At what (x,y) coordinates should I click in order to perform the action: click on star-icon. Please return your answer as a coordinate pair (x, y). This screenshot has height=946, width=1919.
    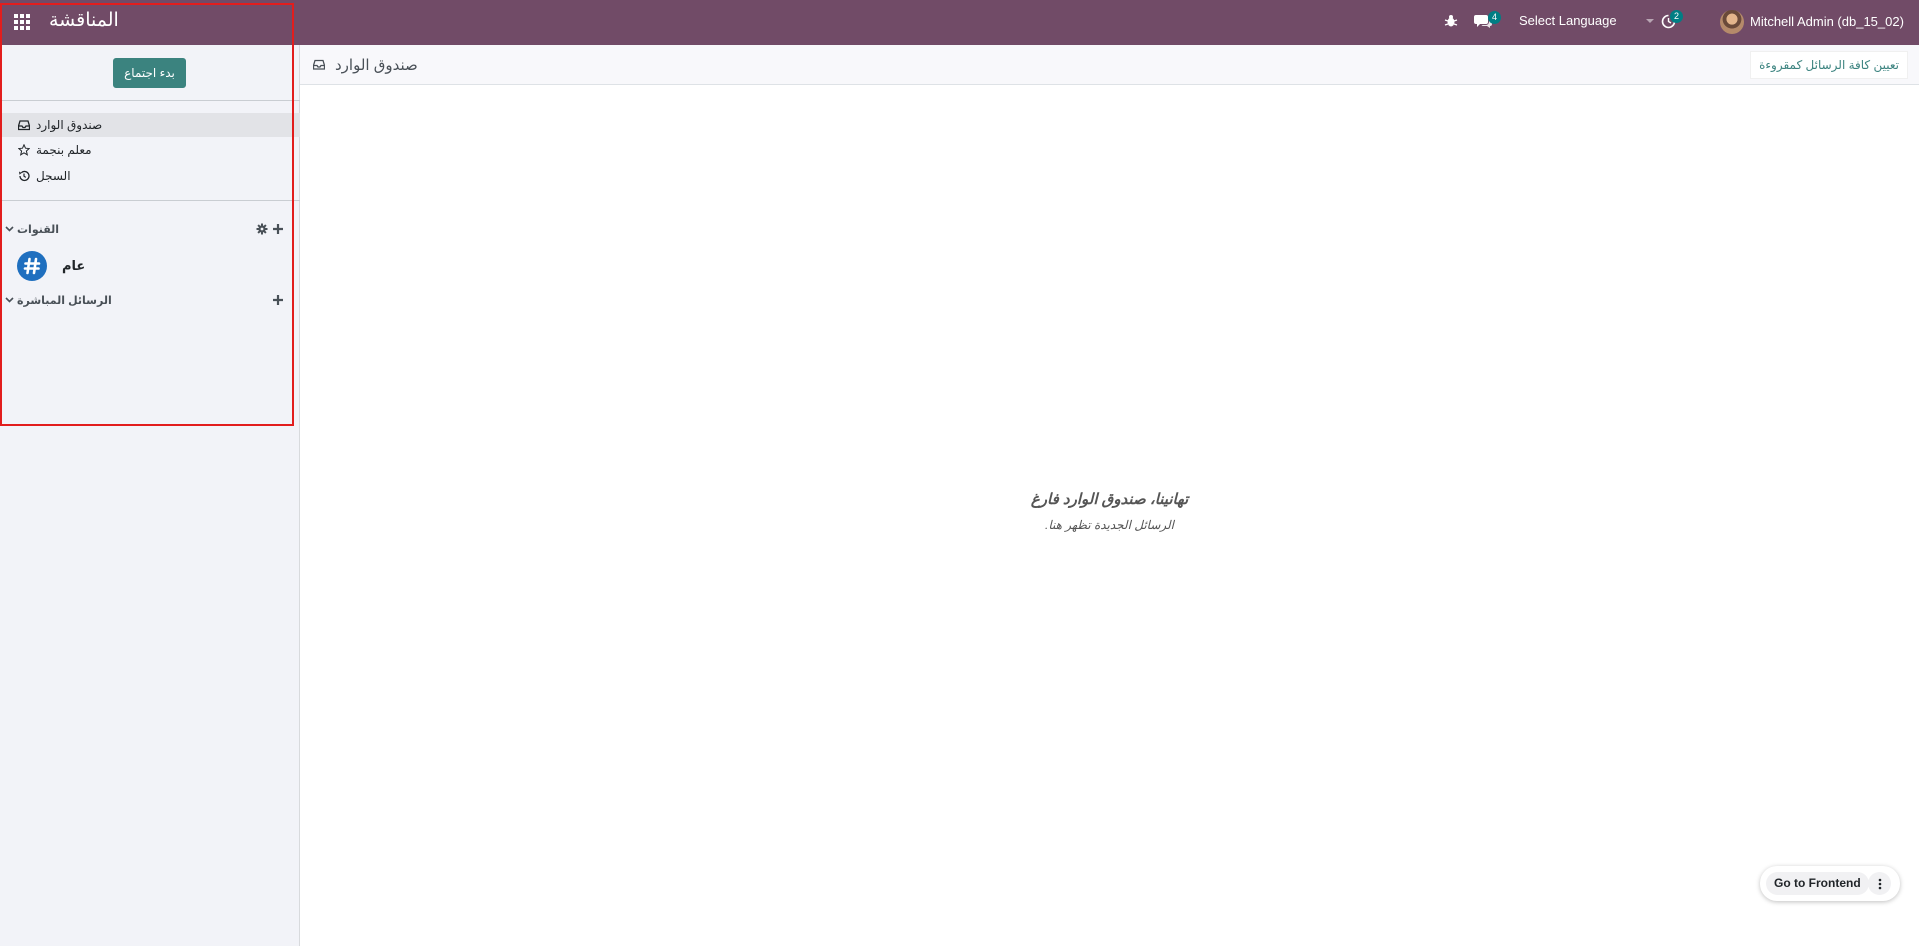
    Looking at the image, I should click on (24, 150).